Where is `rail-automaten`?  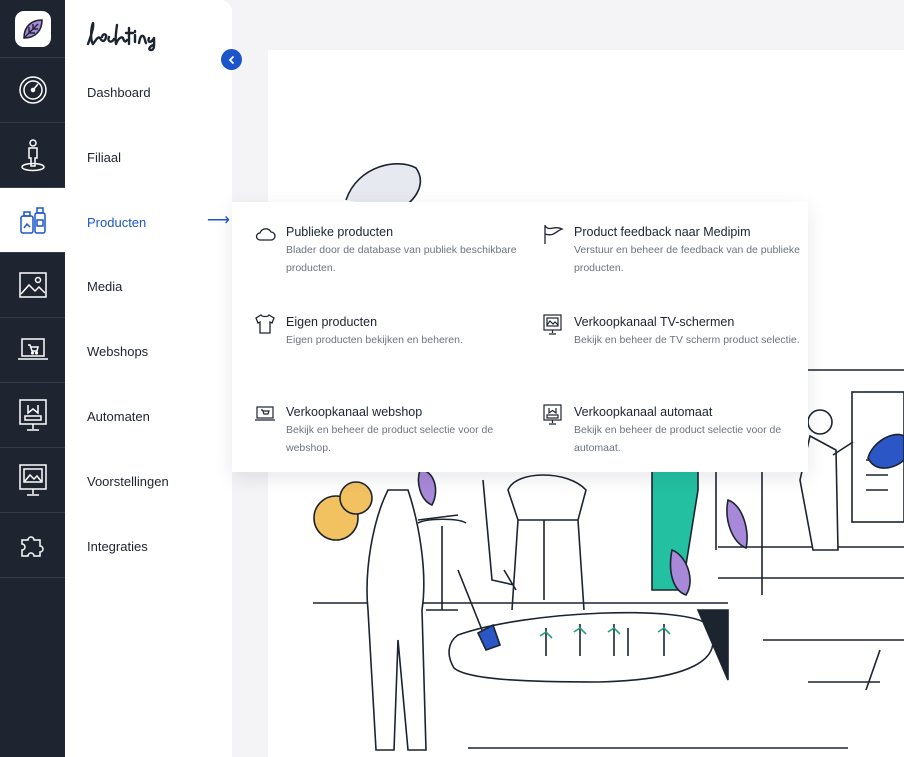 rail-automaten is located at coordinates (32, 415).